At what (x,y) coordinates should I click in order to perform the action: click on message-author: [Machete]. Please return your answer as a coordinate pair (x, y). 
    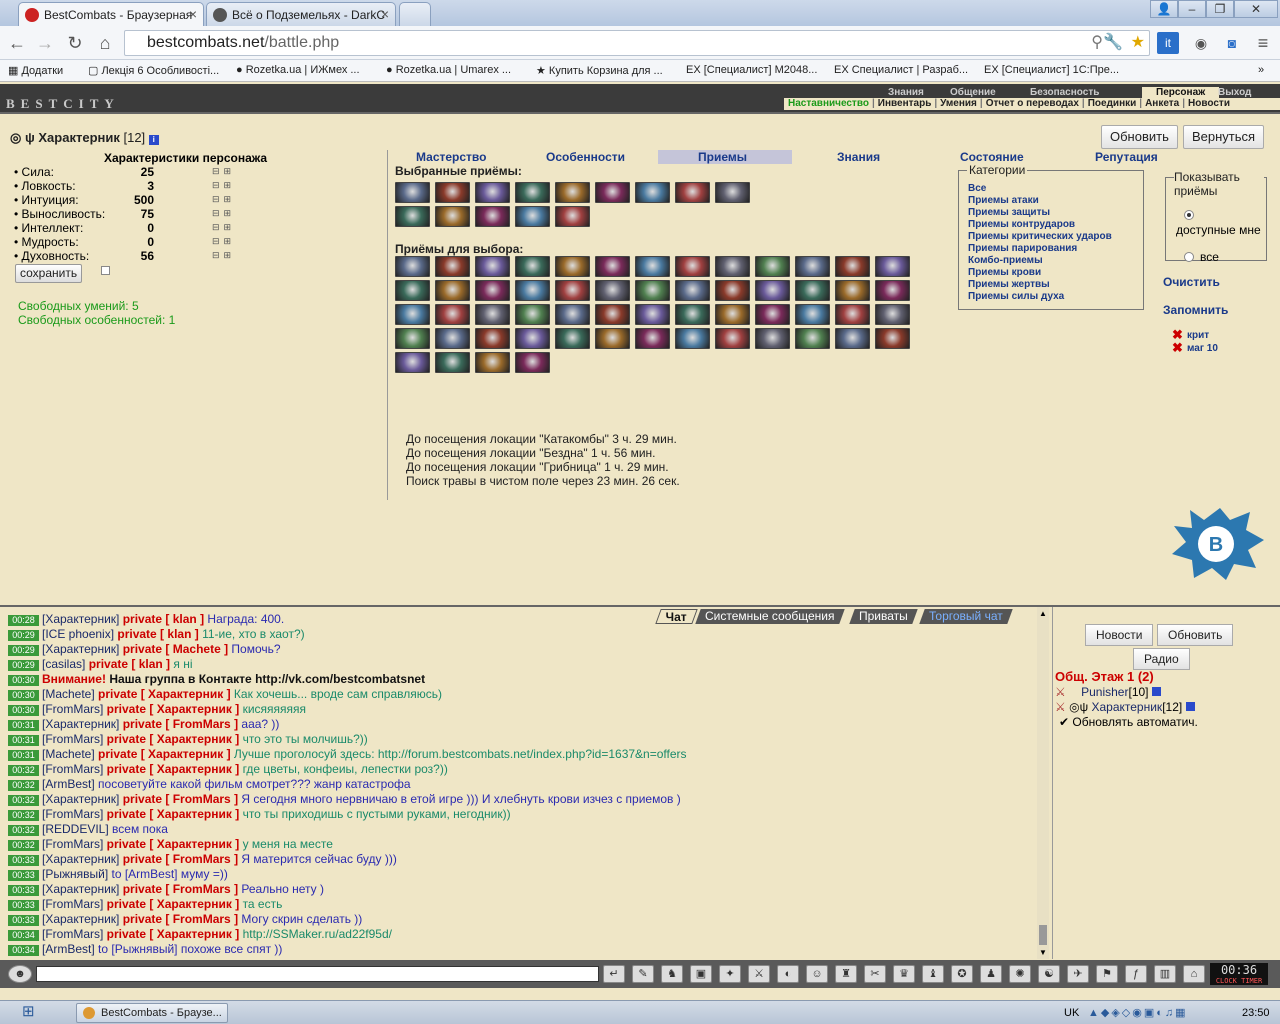
    Looking at the image, I should click on (70, 754).